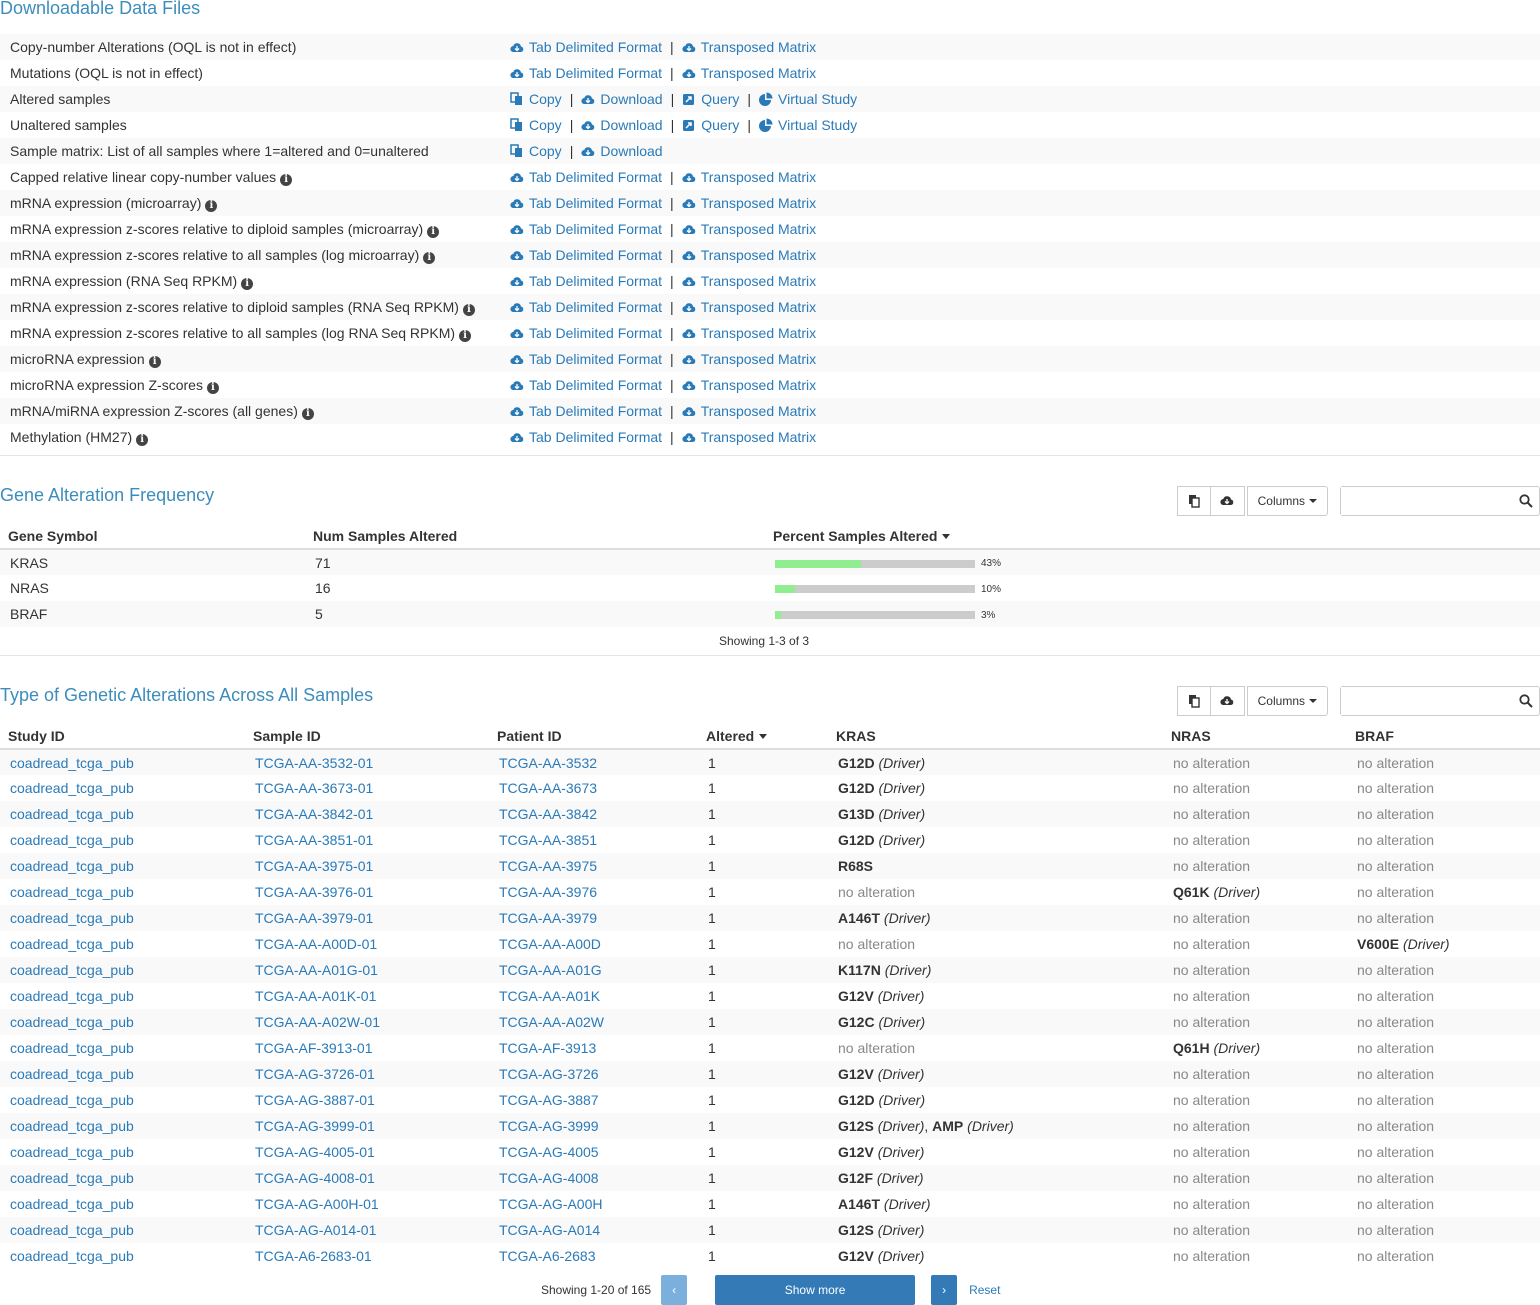 The width and height of the screenshot is (1540, 1305). Describe the element at coordinates (549, 1178) in the screenshot. I see `patient-id-link: TCGA-AG-4008` at that location.